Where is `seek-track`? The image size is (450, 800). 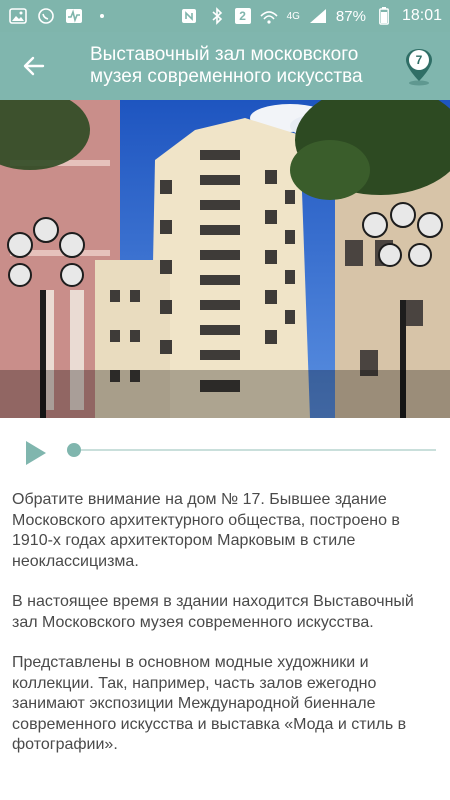 seek-track is located at coordinates (255, 450).